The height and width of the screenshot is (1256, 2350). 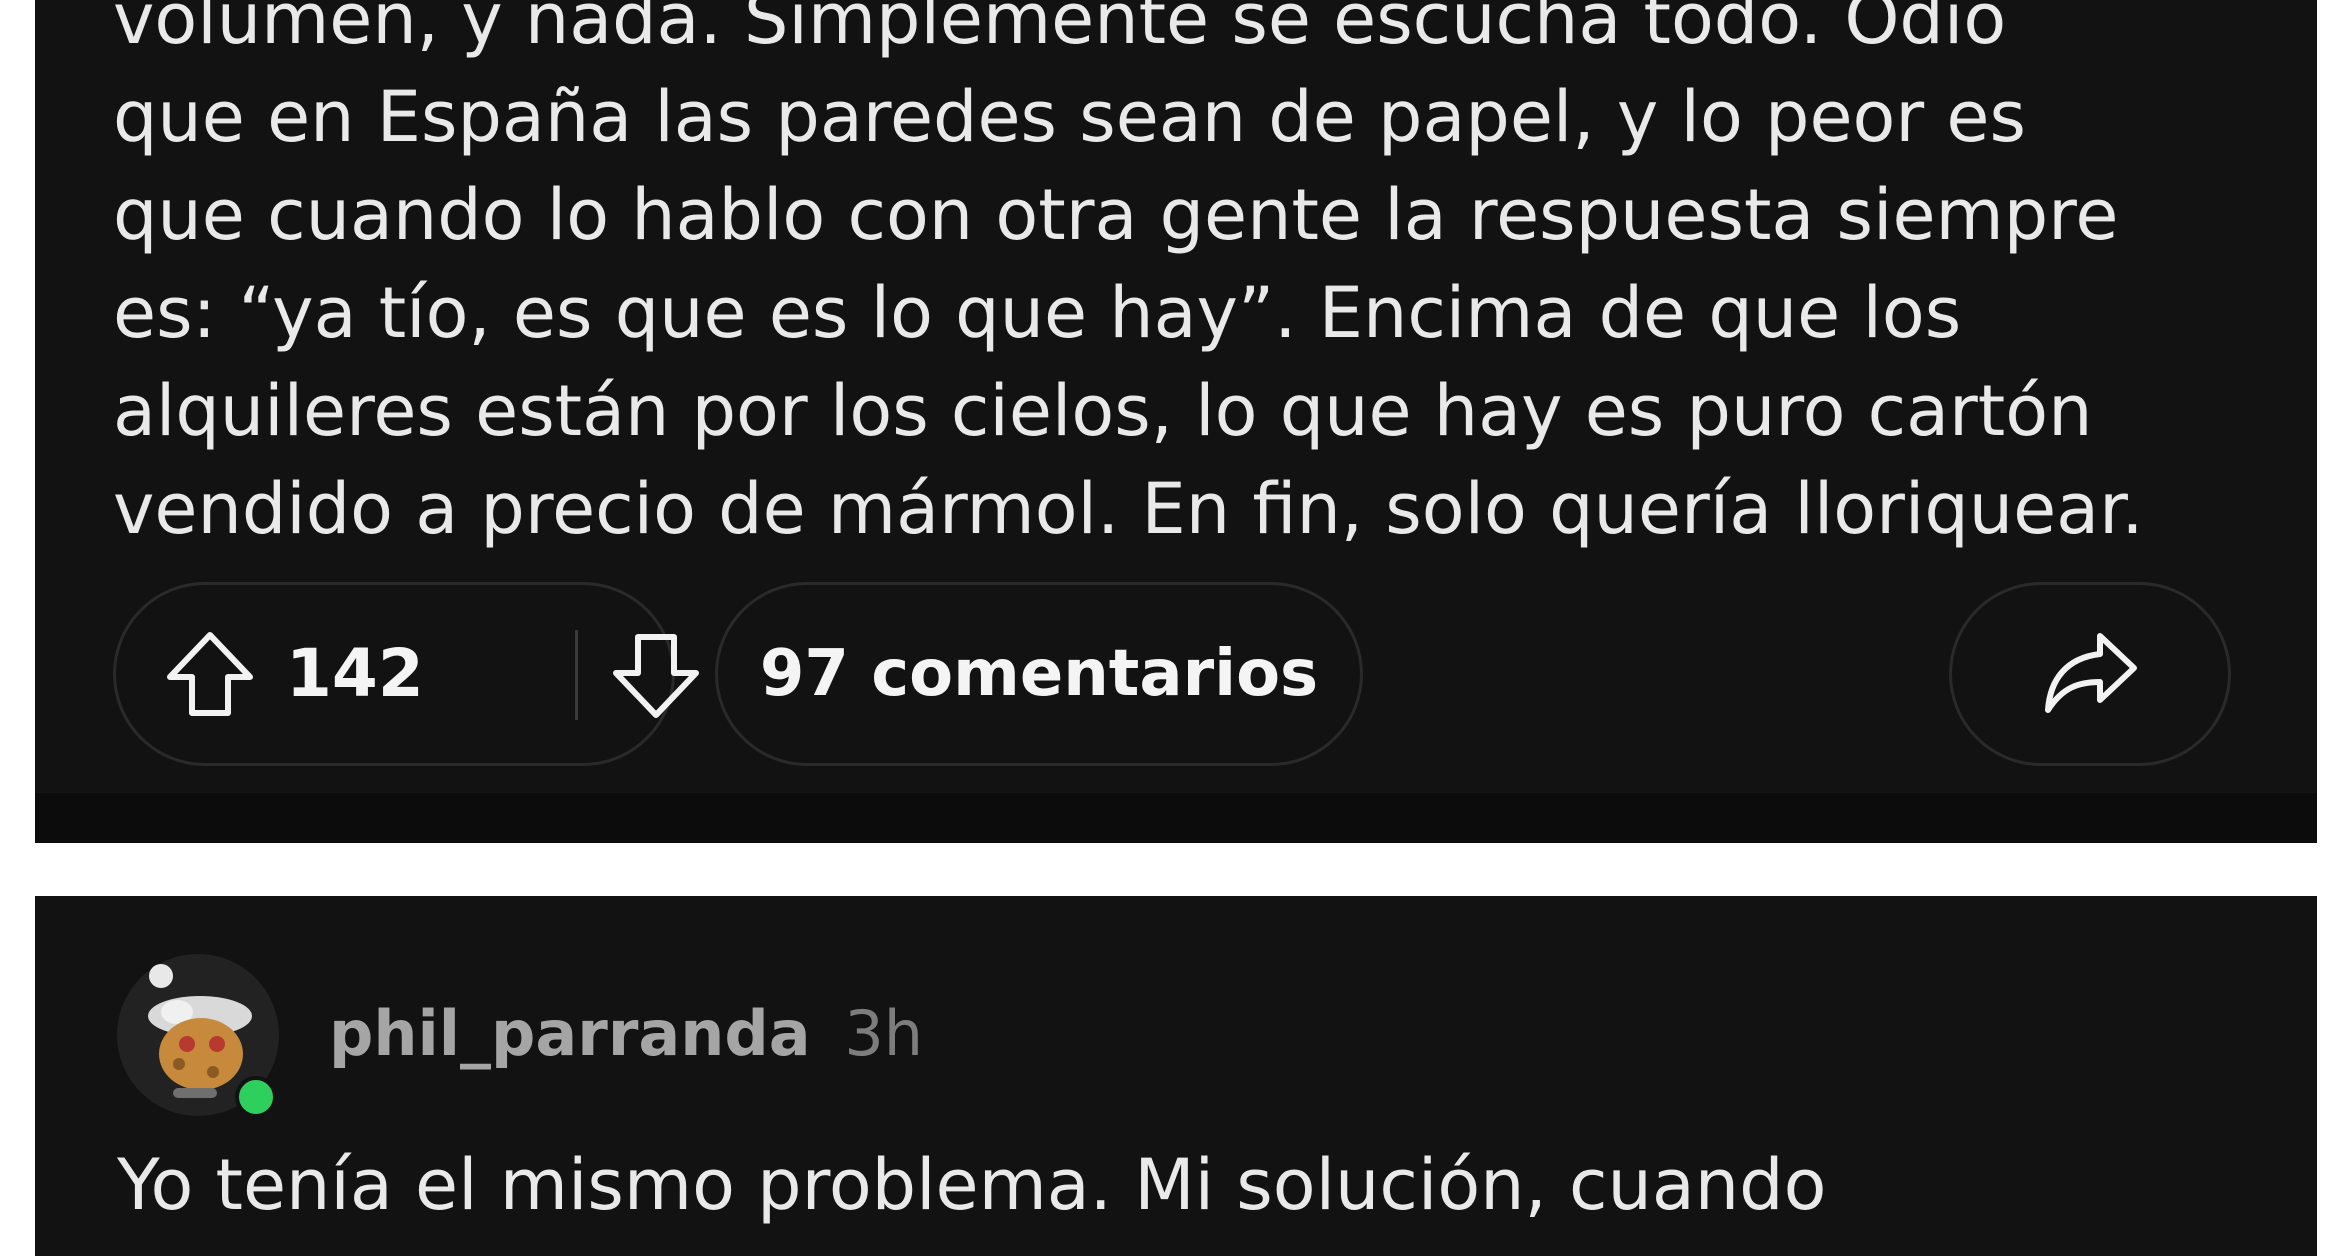 I want to click on vote-score: 142, so click(x=355, y=673).